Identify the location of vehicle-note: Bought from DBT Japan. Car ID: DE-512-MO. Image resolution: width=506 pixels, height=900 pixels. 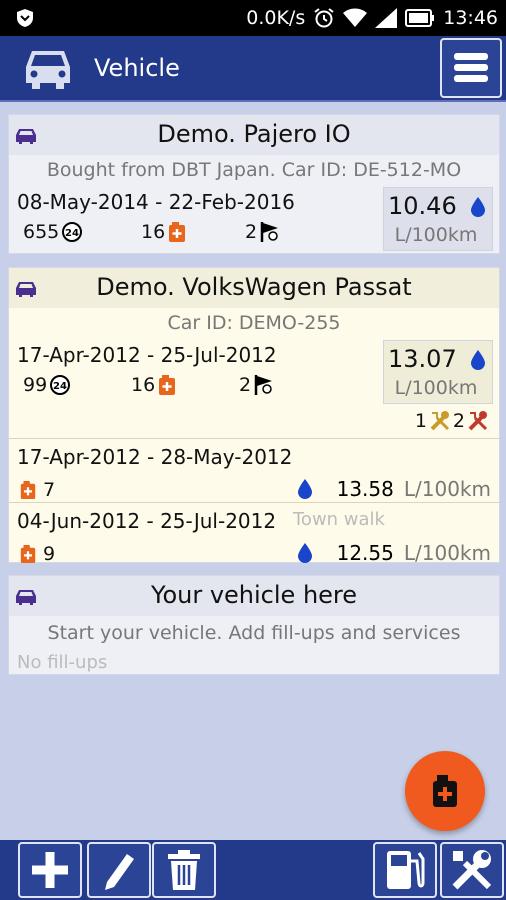
(254, 170).